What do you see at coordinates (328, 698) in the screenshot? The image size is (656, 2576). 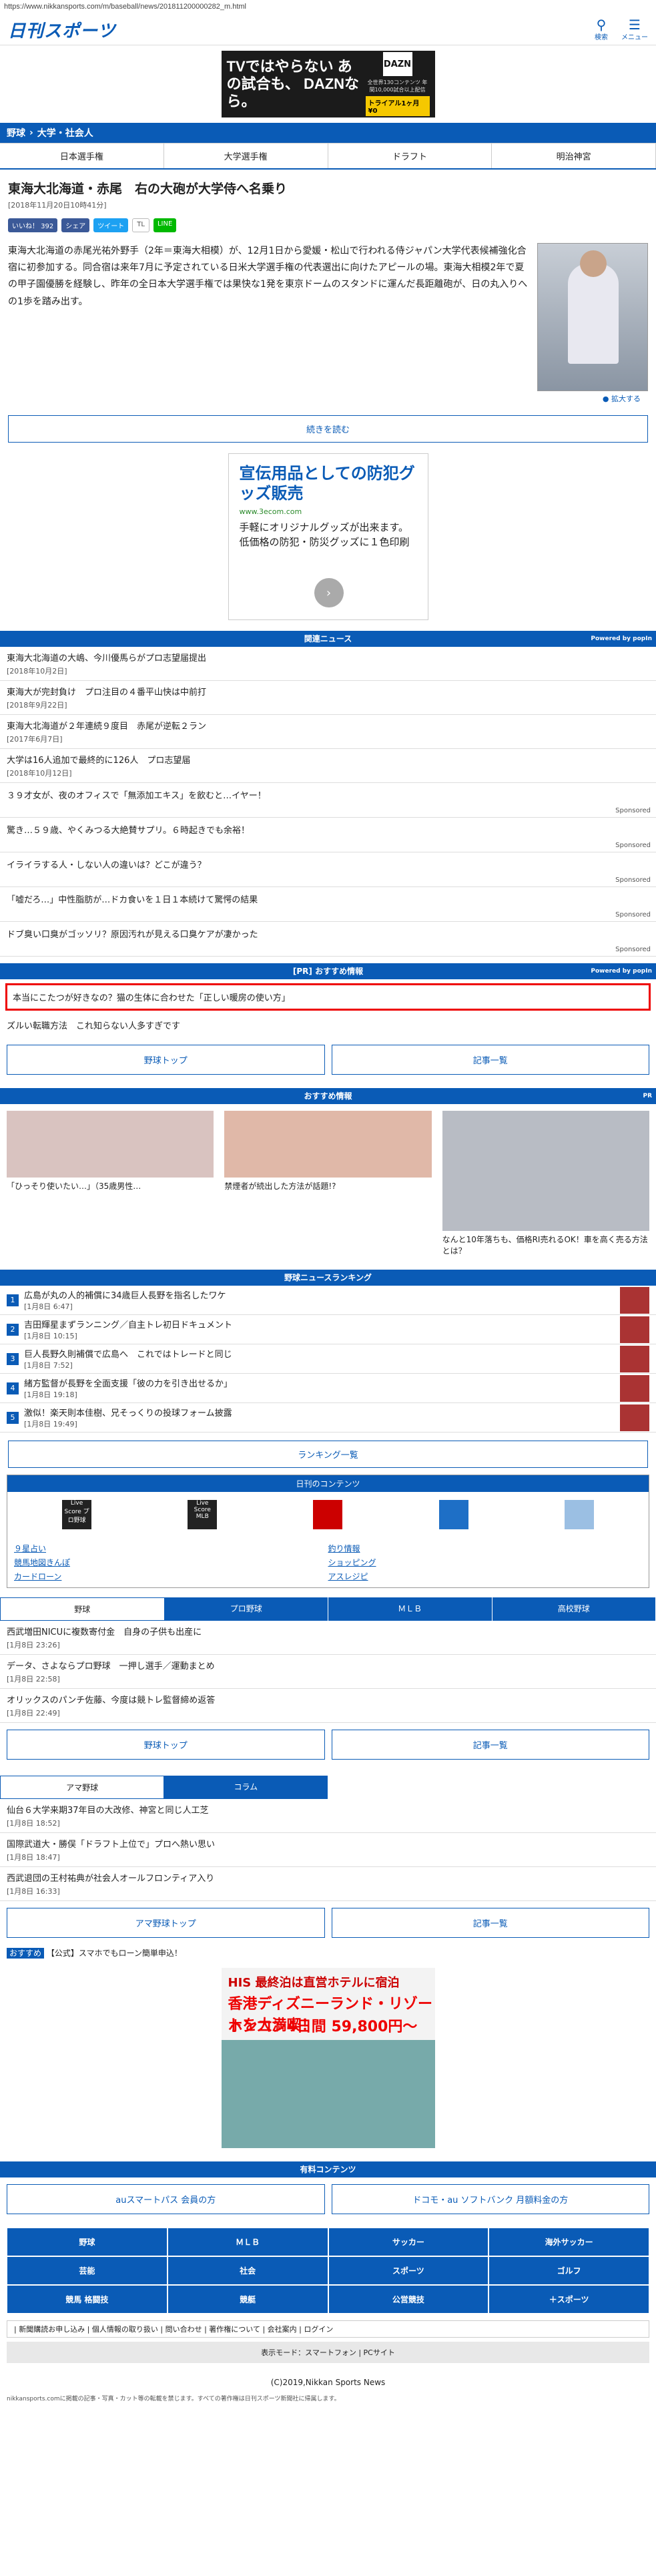 I see `list-item: 東海大が完封負け プロ注目の４番平山快は中前打 [2018年9月22日]` at bounding box center [328, 698].